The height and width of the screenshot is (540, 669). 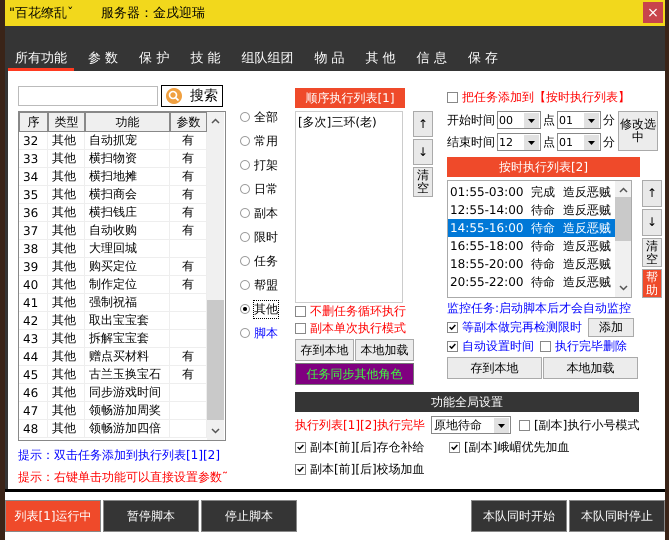 I want to click on hour-select: 12, so click(x=519, y=142).